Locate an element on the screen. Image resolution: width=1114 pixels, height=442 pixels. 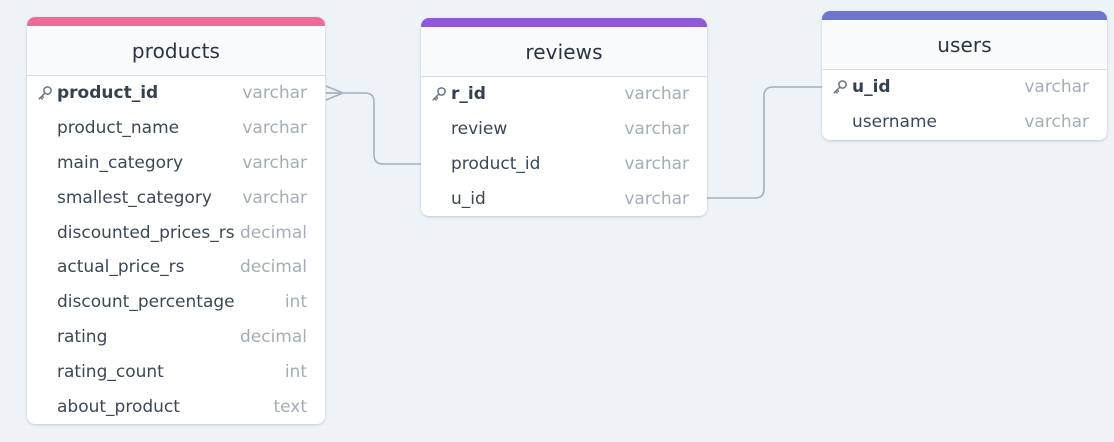
field-name: r_id is located at coordinates (468, 94).